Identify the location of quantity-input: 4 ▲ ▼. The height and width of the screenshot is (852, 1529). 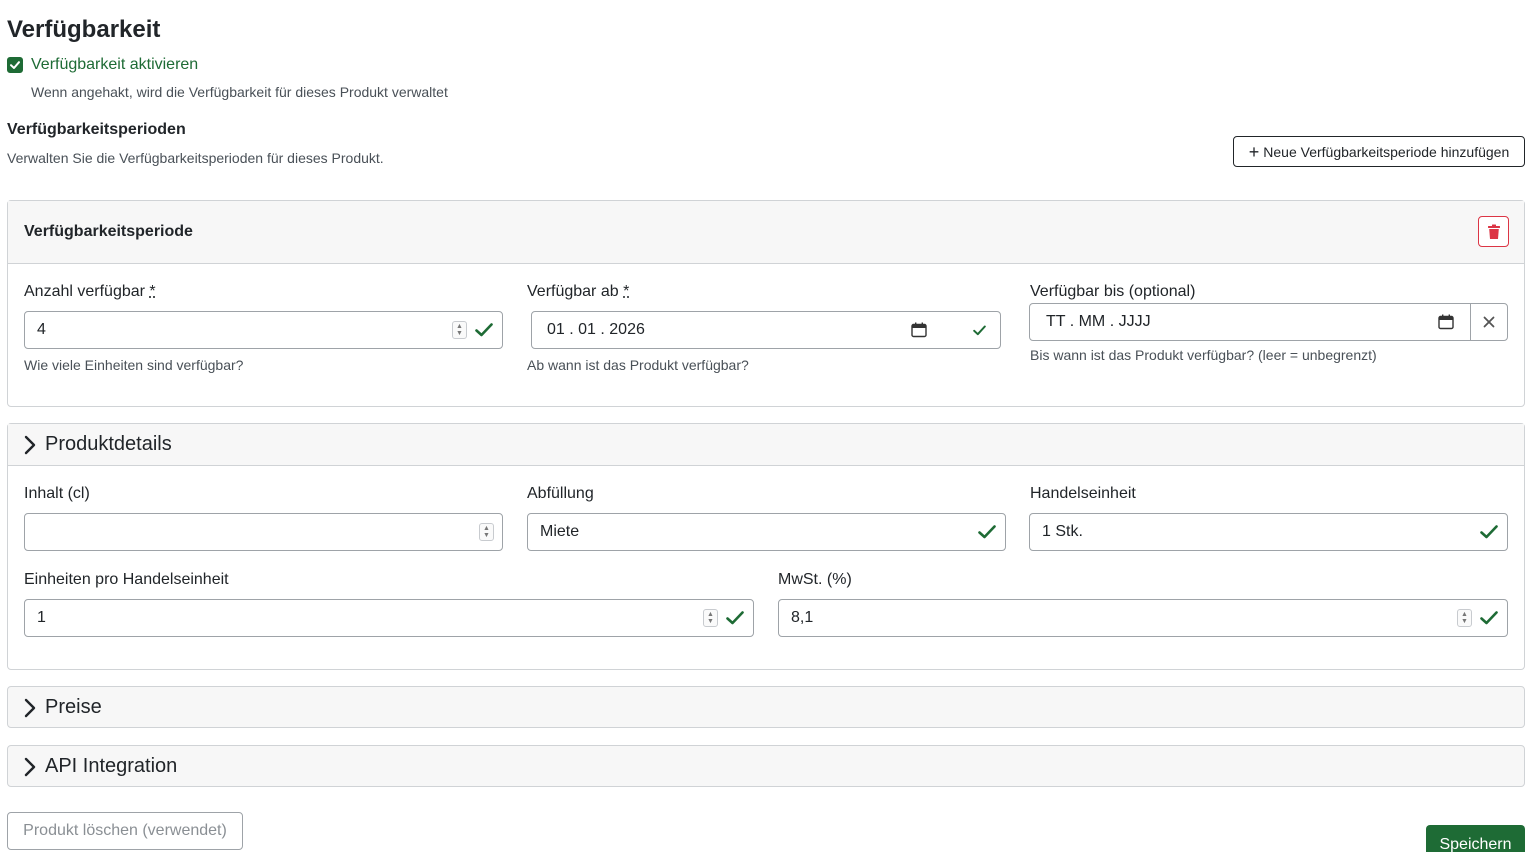
(263, 330).